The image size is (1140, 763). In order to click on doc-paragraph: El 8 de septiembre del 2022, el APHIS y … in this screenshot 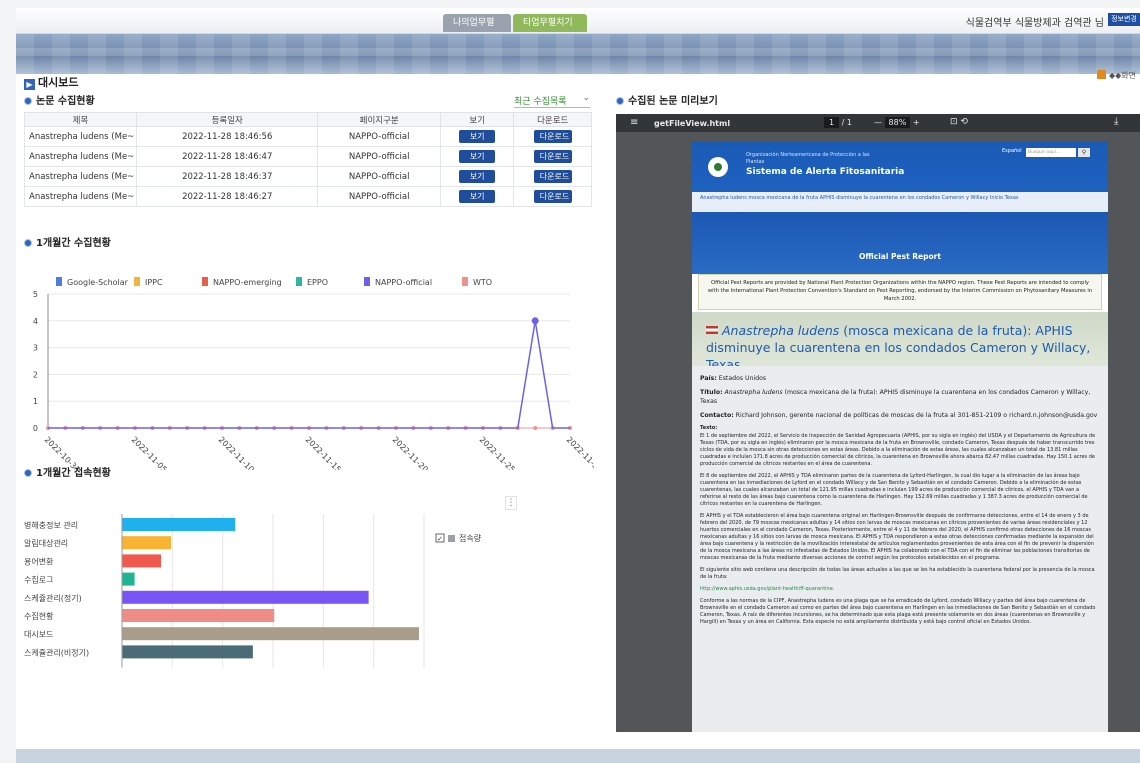, I will do `click(894, 490)`.